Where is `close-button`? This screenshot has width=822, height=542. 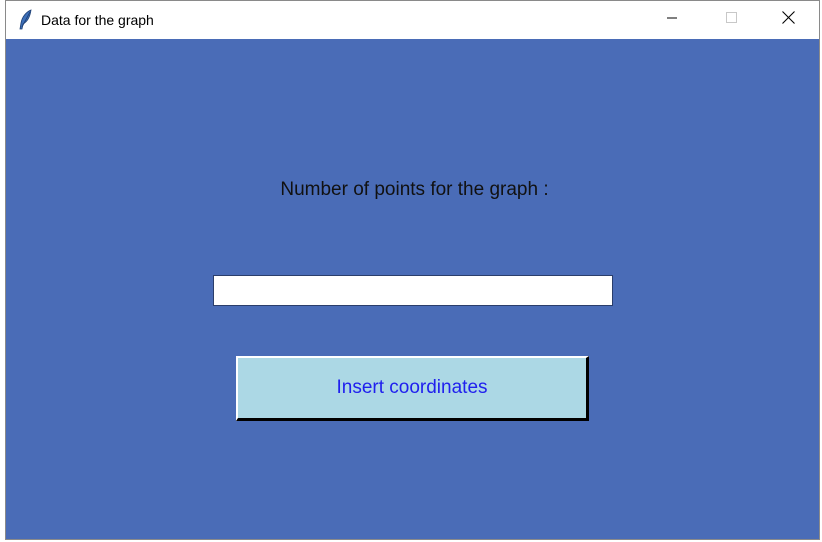 close-button is located at coordinates (788, 20).